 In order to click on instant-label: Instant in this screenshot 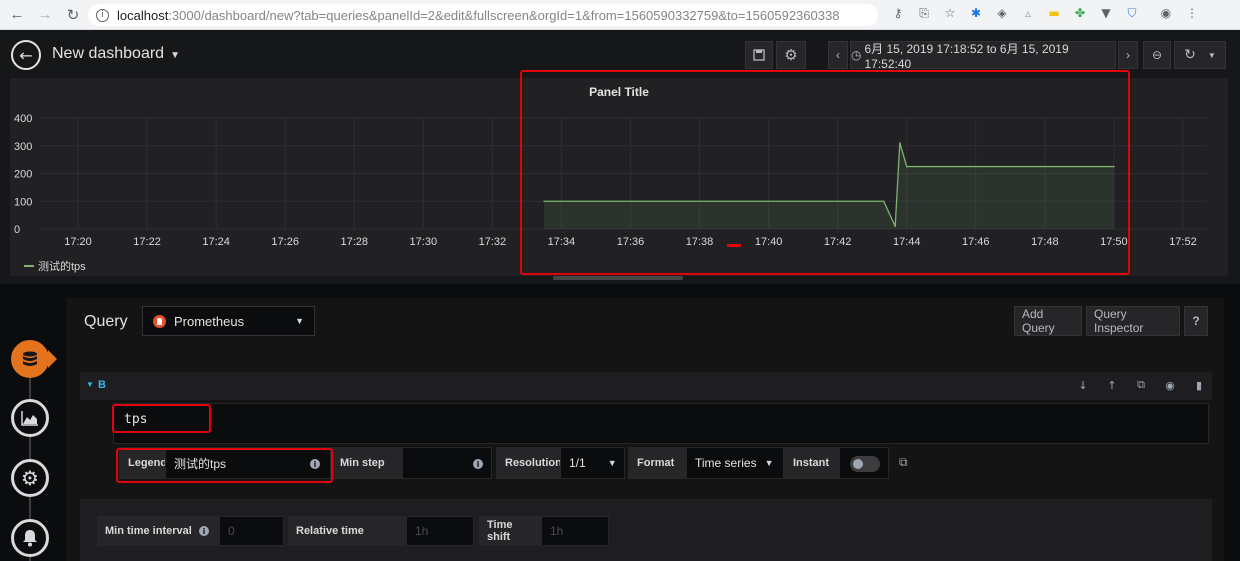, I will do `click(811, 463)`.